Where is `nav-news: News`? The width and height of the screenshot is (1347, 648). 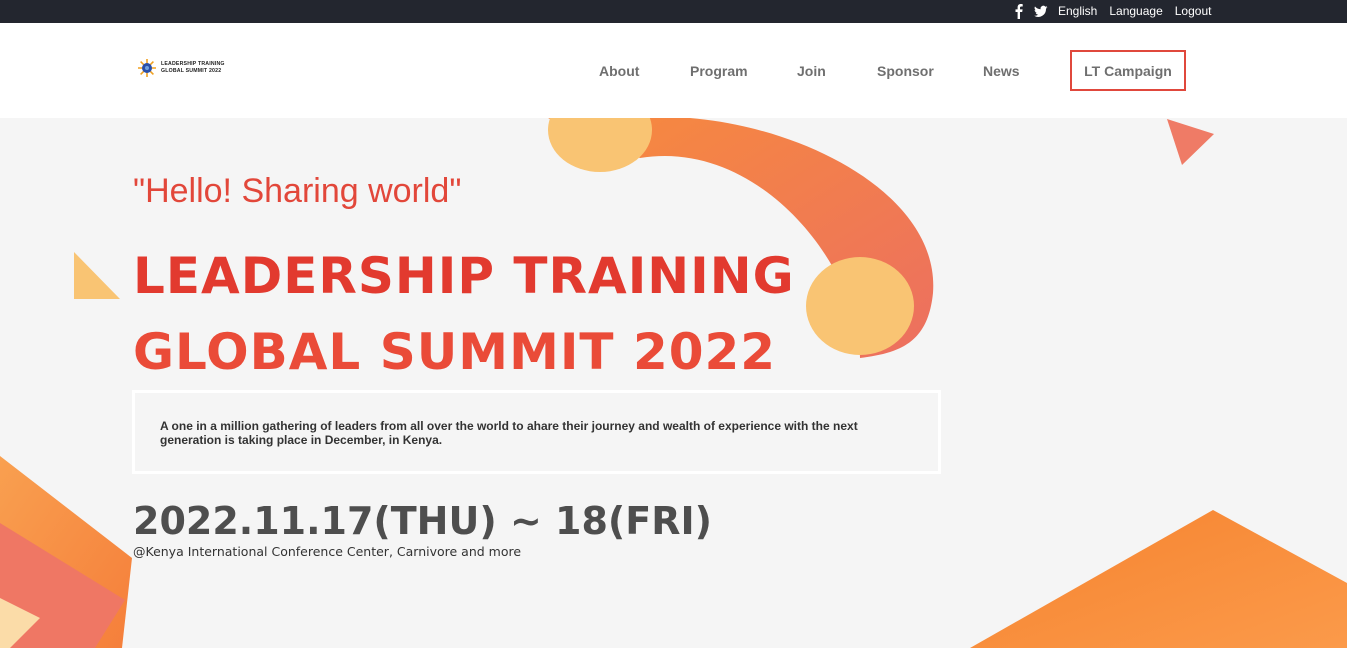
nav-news: News is located at coordinates (1001, 71).